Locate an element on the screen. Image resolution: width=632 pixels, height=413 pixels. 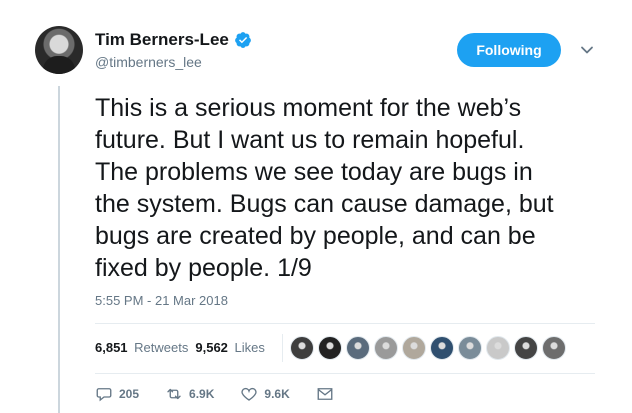
avatar is located at coordinates (59, 50).